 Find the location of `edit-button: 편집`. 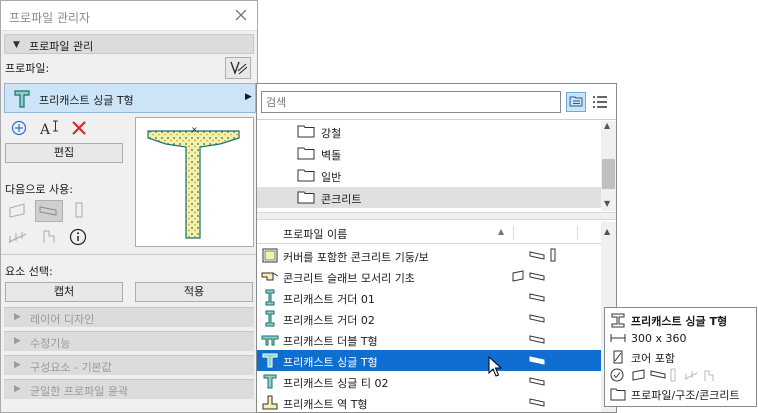

edit-button: 편집 is located at coordinates (64, 153).